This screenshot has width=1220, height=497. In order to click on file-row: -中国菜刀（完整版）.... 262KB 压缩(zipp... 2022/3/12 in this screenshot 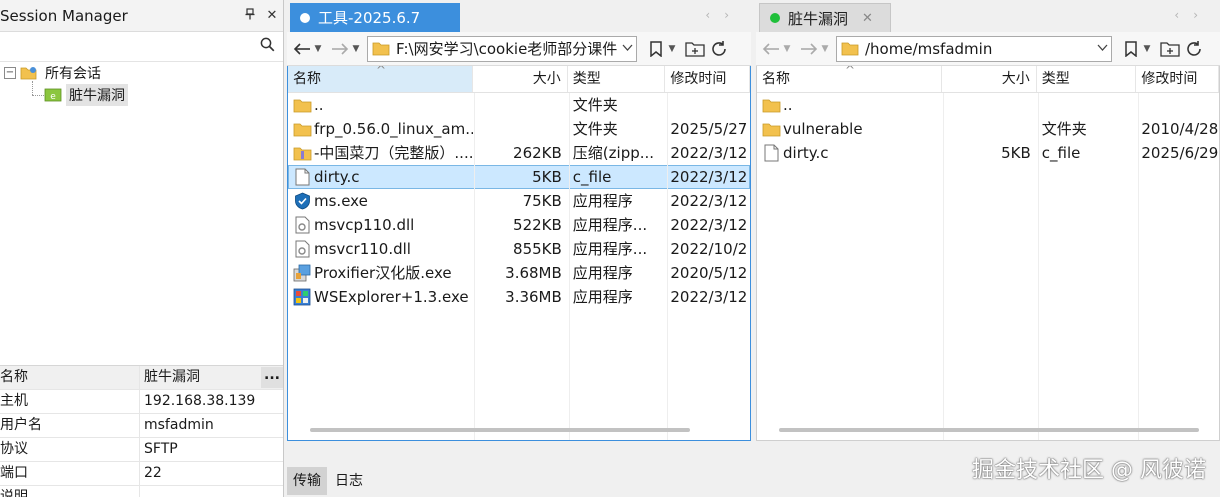, I will do `click(519, 153)`.